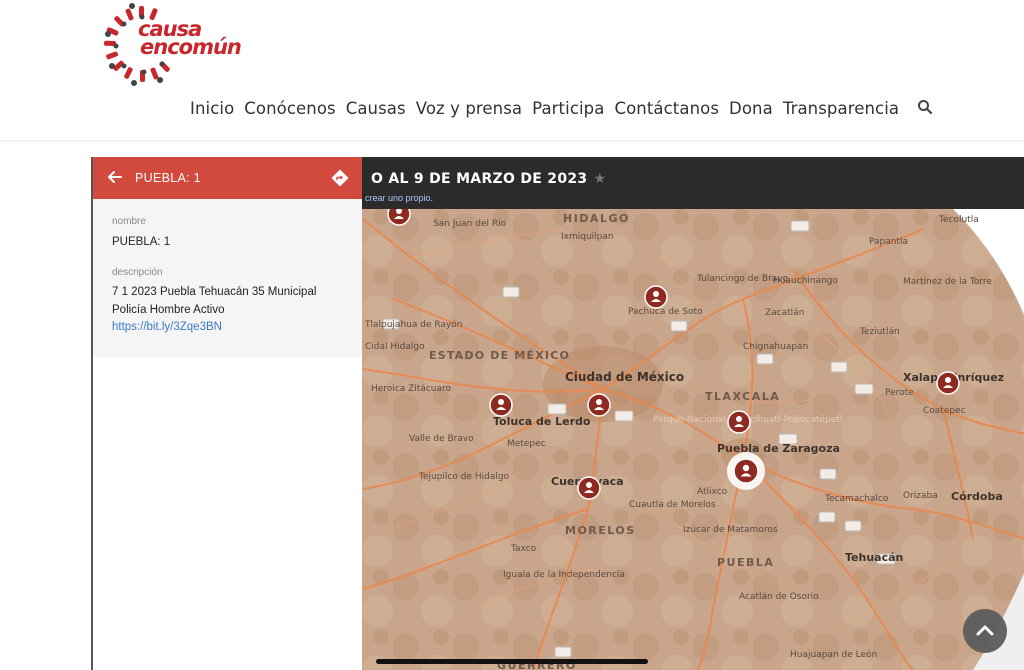 Image resolution: width=1024 pixels, height=670 pixels. I want to click on label-tlalpujahua: Tlalpujahua de Rayón, so click(413, 324).